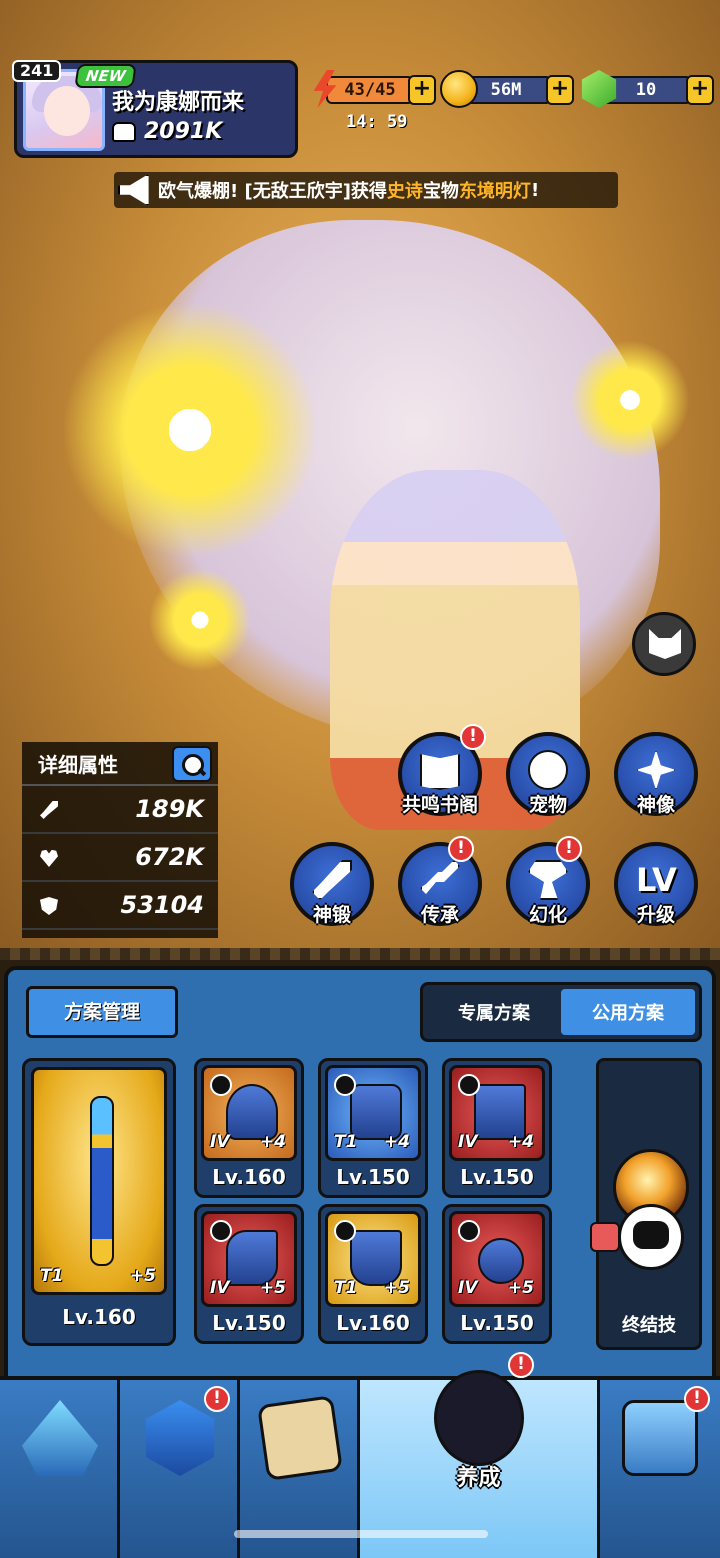 This screenshot has height=1558, width=720. I want to click on nav-tab-battle, so click(60, 1469).